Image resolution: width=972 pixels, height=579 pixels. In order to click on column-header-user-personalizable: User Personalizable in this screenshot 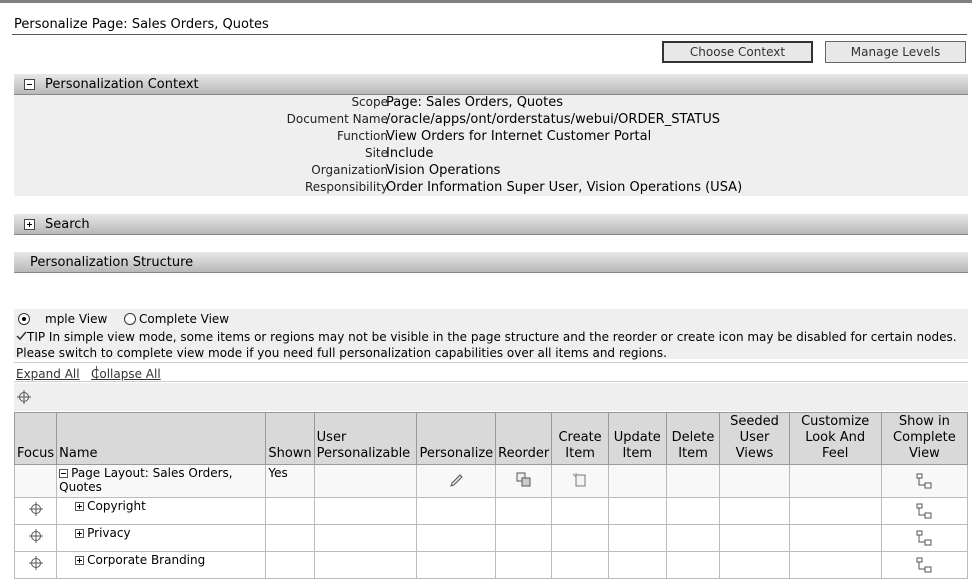, I will do `click(365, 438)`.